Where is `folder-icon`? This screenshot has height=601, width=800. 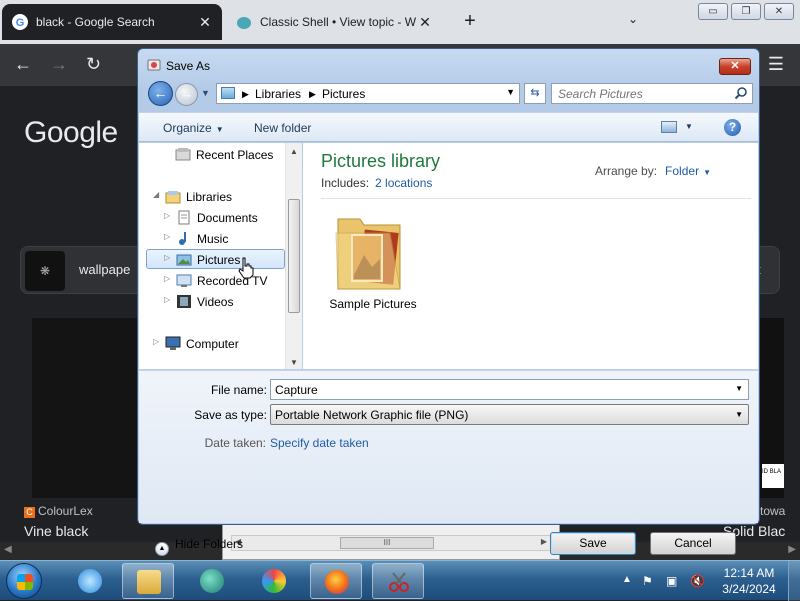 folder-icon is located at coordinates (368, 254).